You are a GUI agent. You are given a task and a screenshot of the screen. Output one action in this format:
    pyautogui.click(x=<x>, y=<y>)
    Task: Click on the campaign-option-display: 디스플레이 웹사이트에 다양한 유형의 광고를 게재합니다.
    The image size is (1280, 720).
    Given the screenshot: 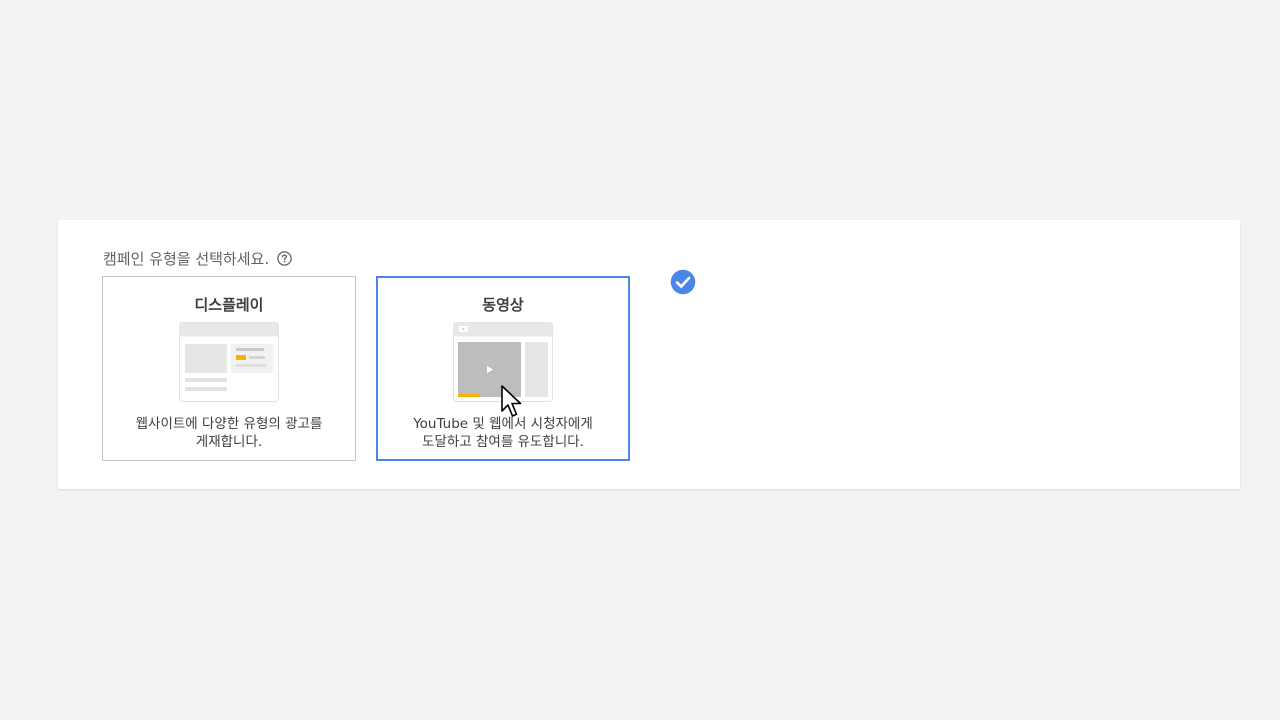 What is the action you would take?
    pyautogui.click(x=229, y=368)
    